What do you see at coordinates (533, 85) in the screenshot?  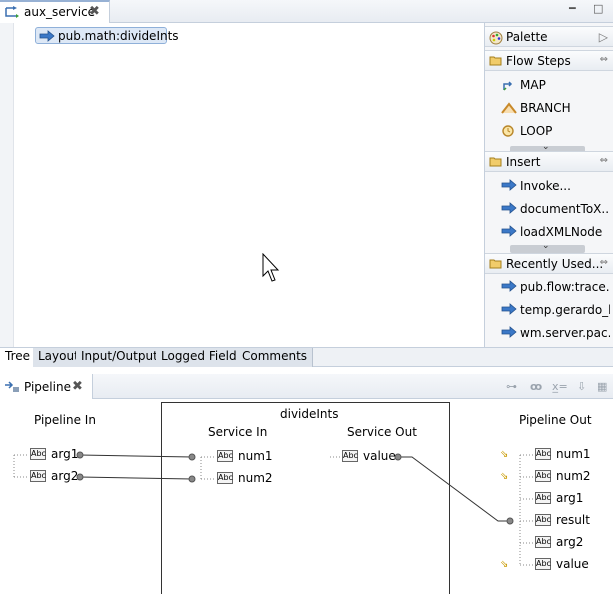 I see `palette-item-label: MAP` at bounding box center [533, 85].